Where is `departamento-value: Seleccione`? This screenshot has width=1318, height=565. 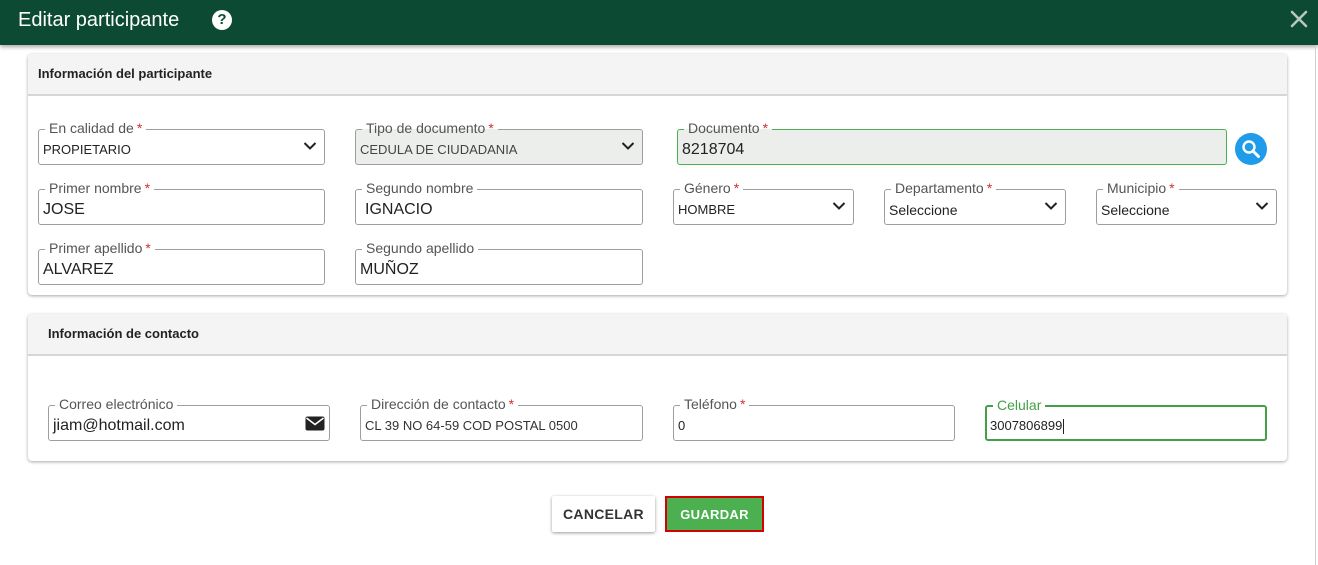 departamento-value: Seleccione is located at coordinates (923, 210).